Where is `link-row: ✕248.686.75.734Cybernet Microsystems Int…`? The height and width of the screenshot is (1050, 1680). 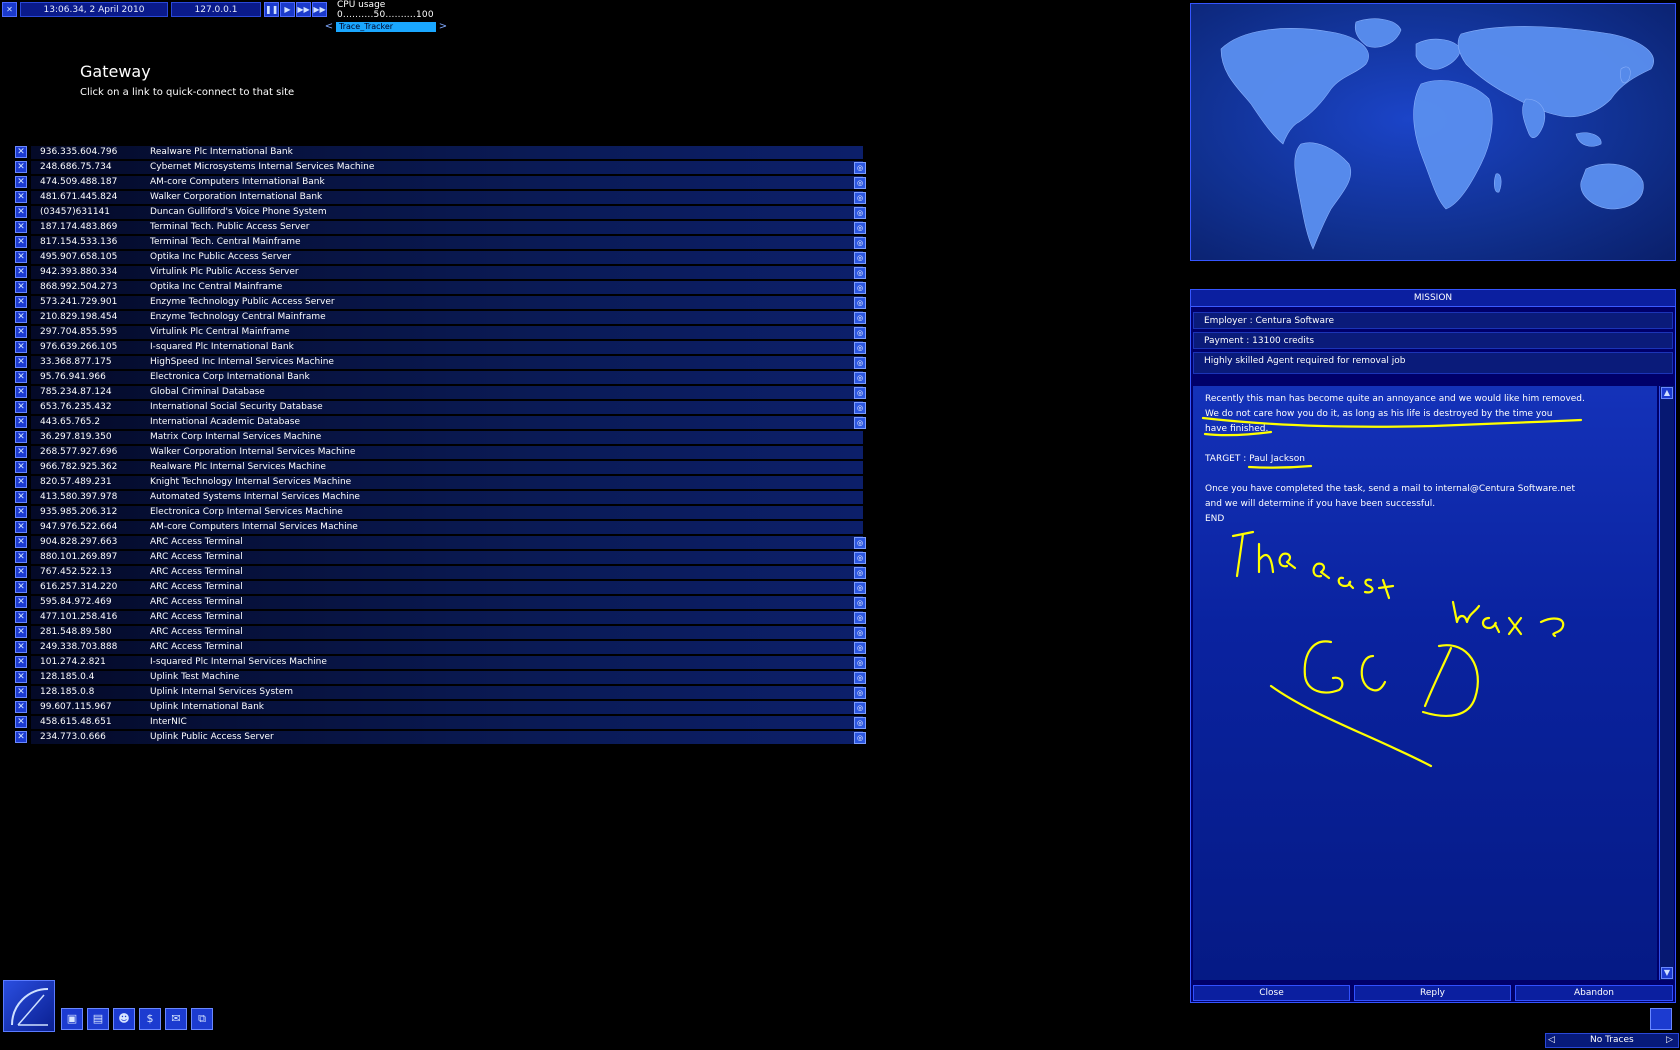
link-row: ✕248.686.75.734Cybernet Microsystems Int… is located at coordinates (441, 167).